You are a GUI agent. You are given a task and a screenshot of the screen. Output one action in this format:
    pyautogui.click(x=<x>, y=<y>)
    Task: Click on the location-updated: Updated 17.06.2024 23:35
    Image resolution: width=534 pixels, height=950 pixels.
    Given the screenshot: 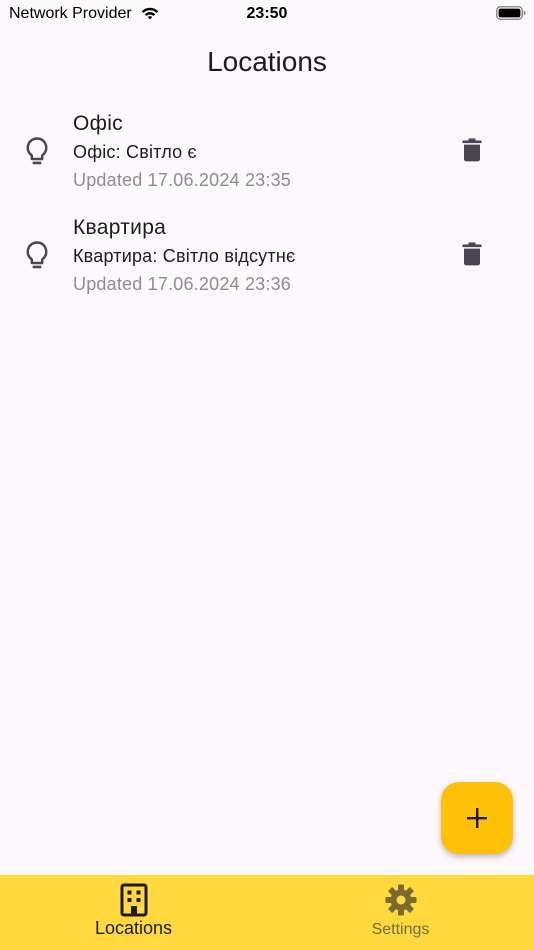 What is the action you would take?
    pyautogui.click(x=182, y=180)
    